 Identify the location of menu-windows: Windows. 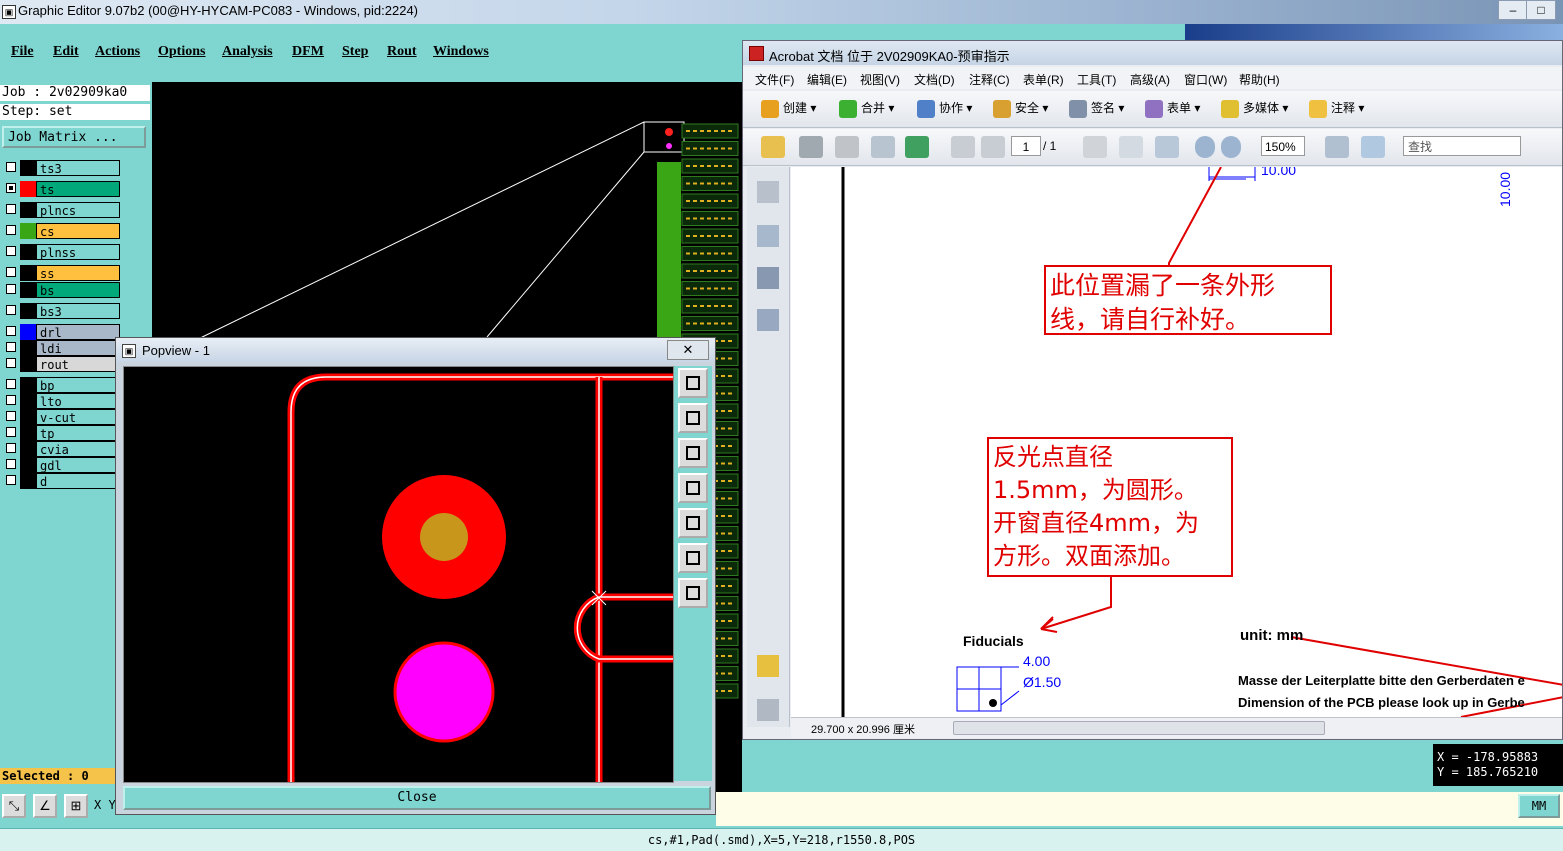
(461, 52).